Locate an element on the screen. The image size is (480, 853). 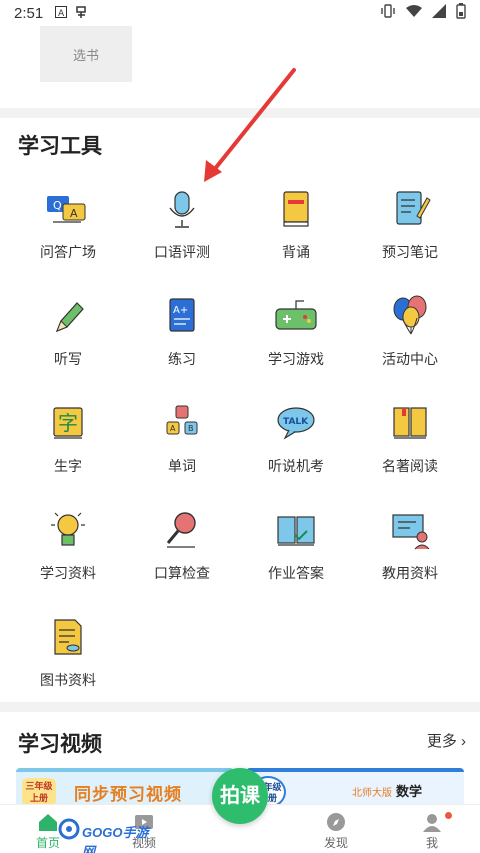
select-book-button: 选书 is located at coordinates (86, 54).